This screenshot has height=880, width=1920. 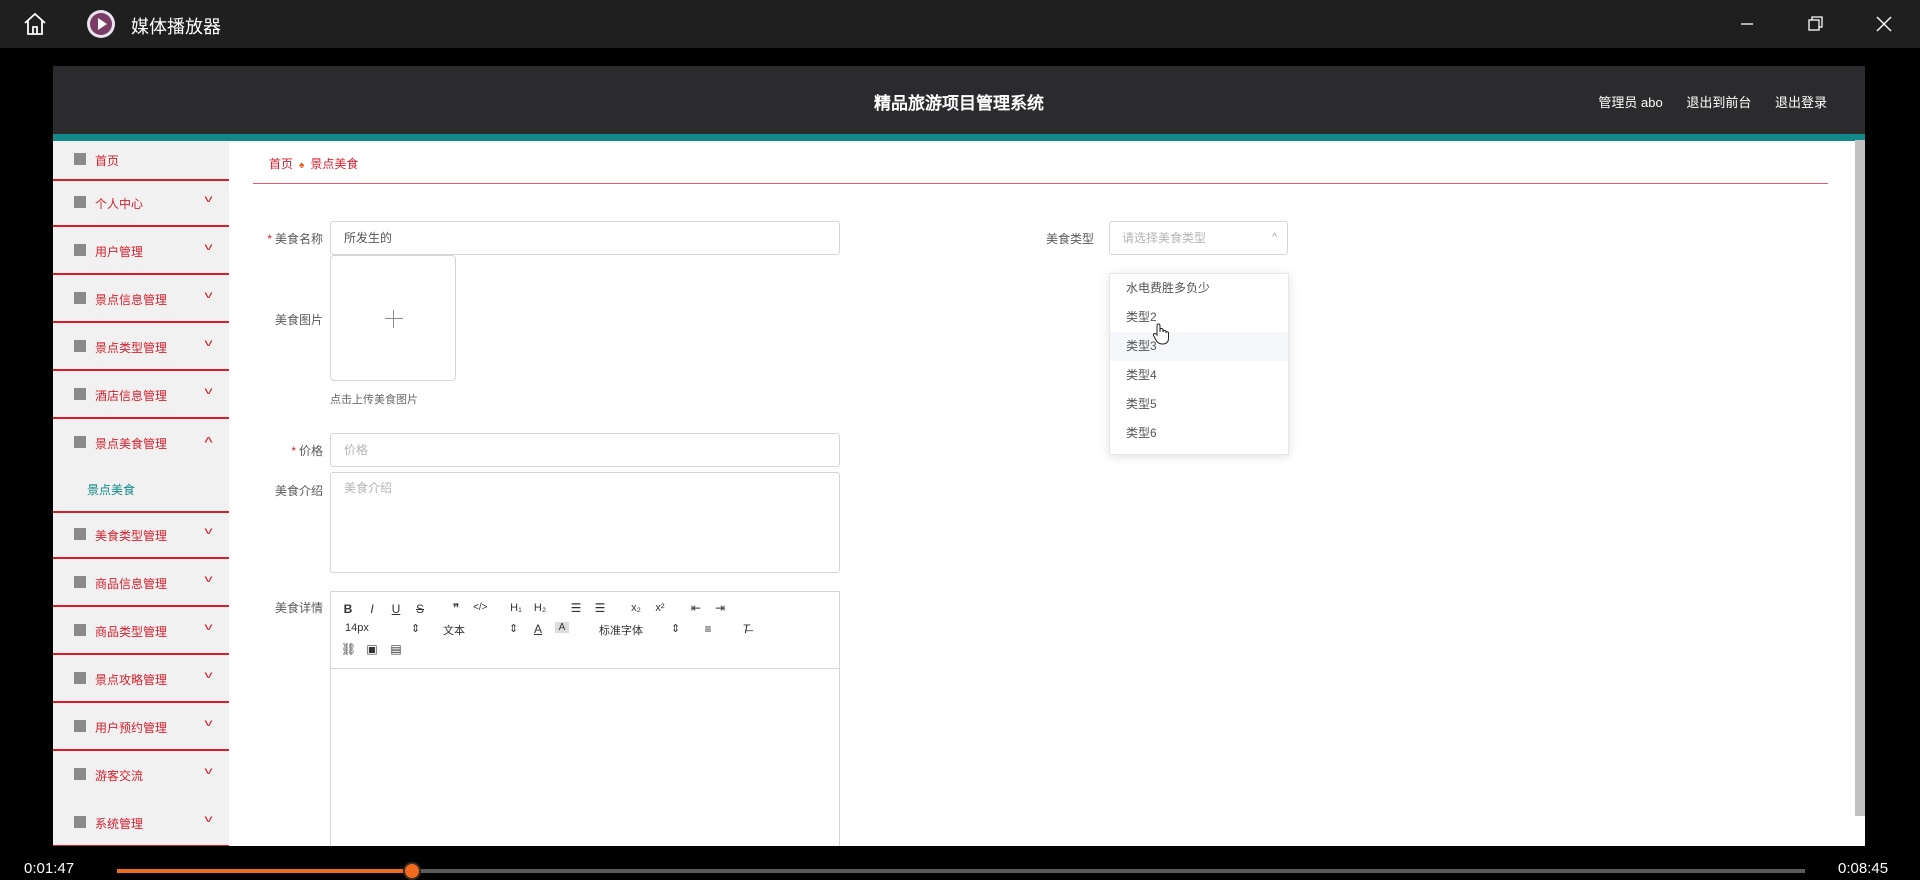 I want to click on phone-icon, so click(x=80, y=726).